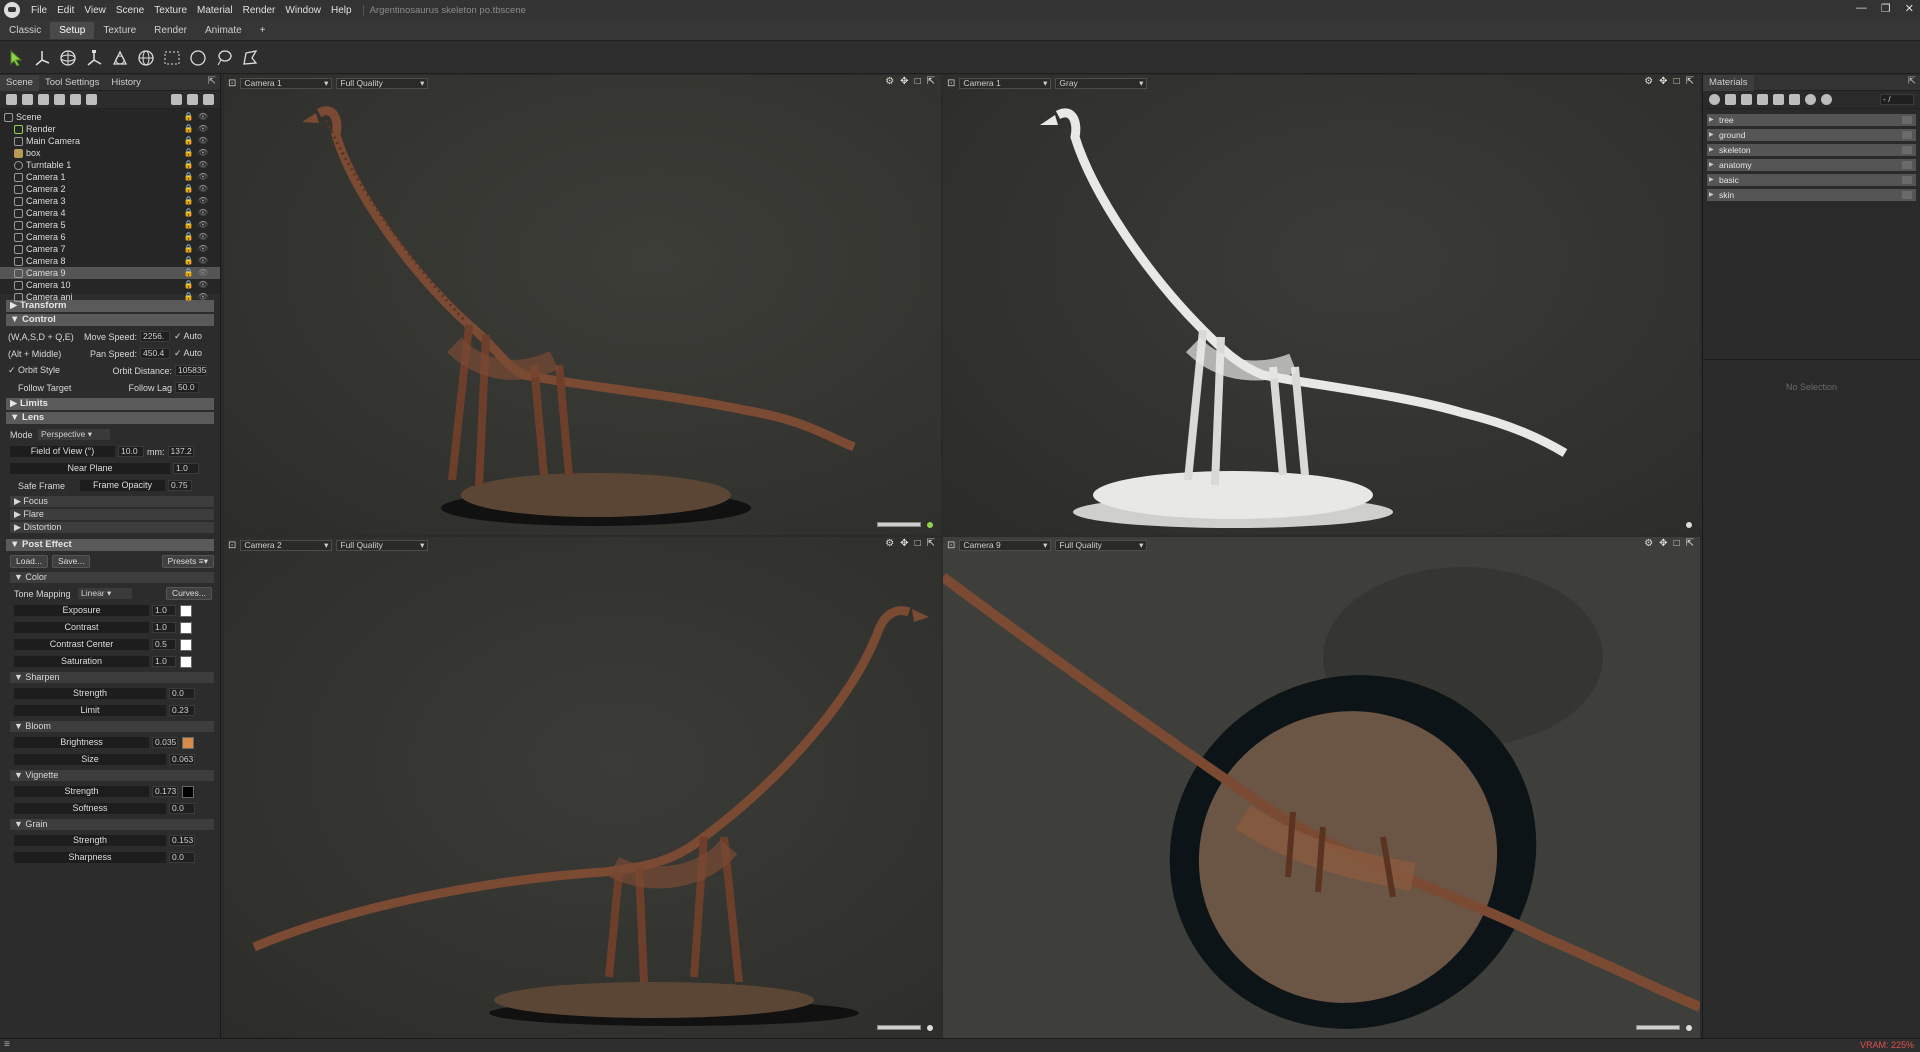 The width and height of the screenshot is (1920, 1052). I want to click on presets-button: Presets ≡▾, so click(187, 561).